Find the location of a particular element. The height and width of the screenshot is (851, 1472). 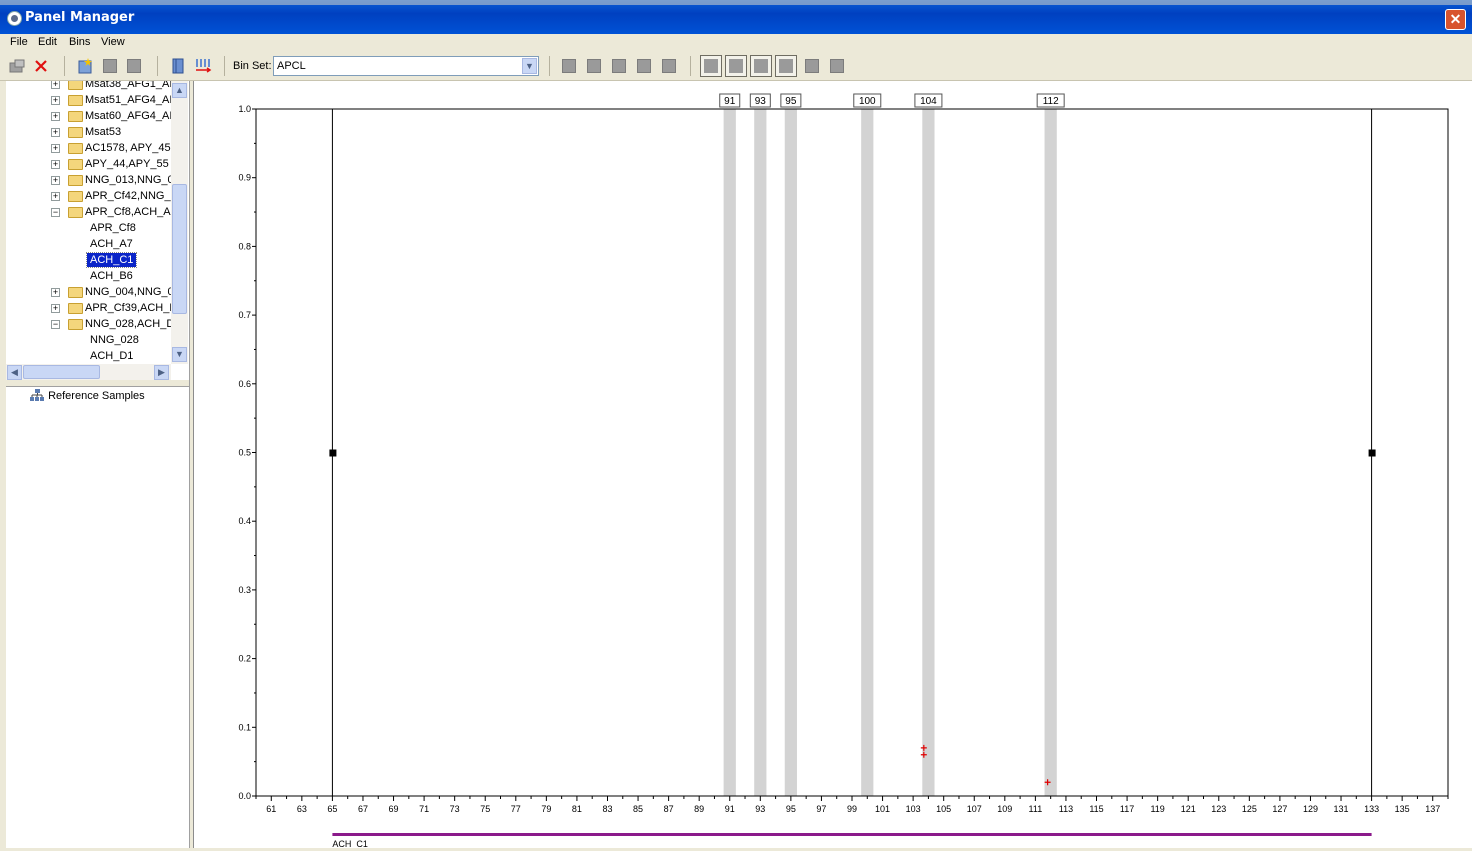

tree-folder-item: + APR_Cf42,NNG_0 is located at coordinates (88, 196).